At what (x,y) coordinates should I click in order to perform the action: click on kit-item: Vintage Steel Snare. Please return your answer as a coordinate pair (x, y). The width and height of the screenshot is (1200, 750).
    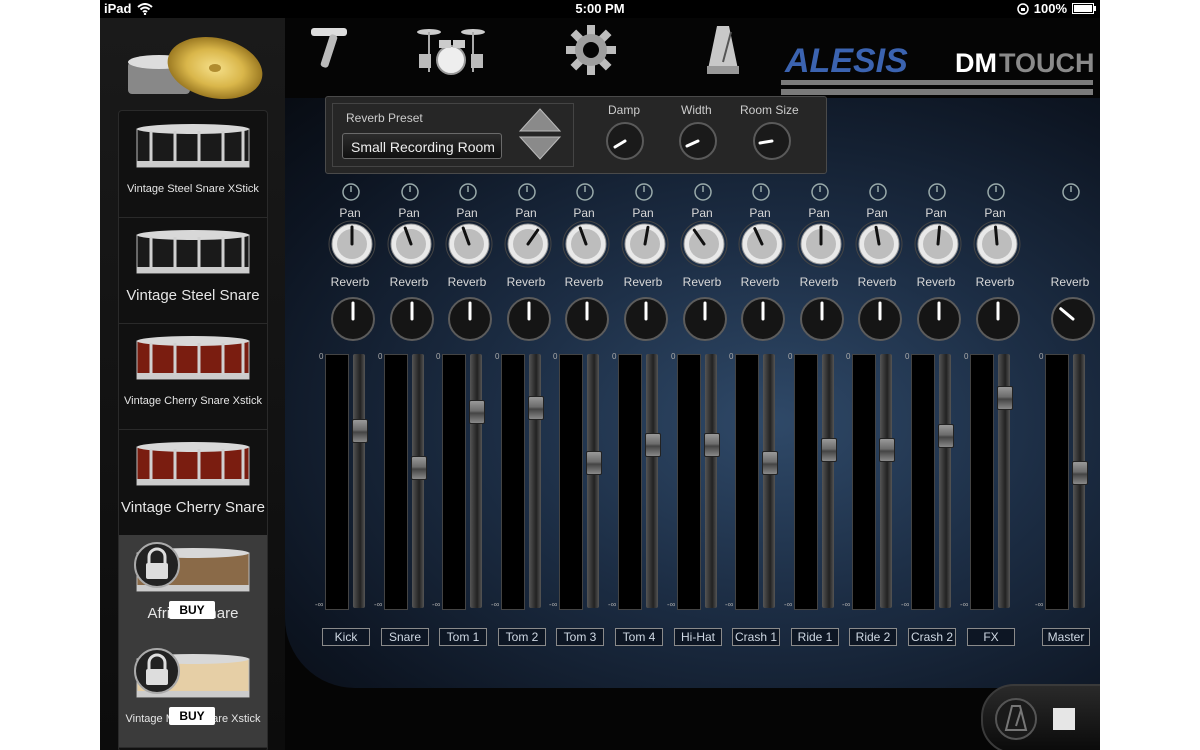
    Looking at the image, I should click on (193, 270).